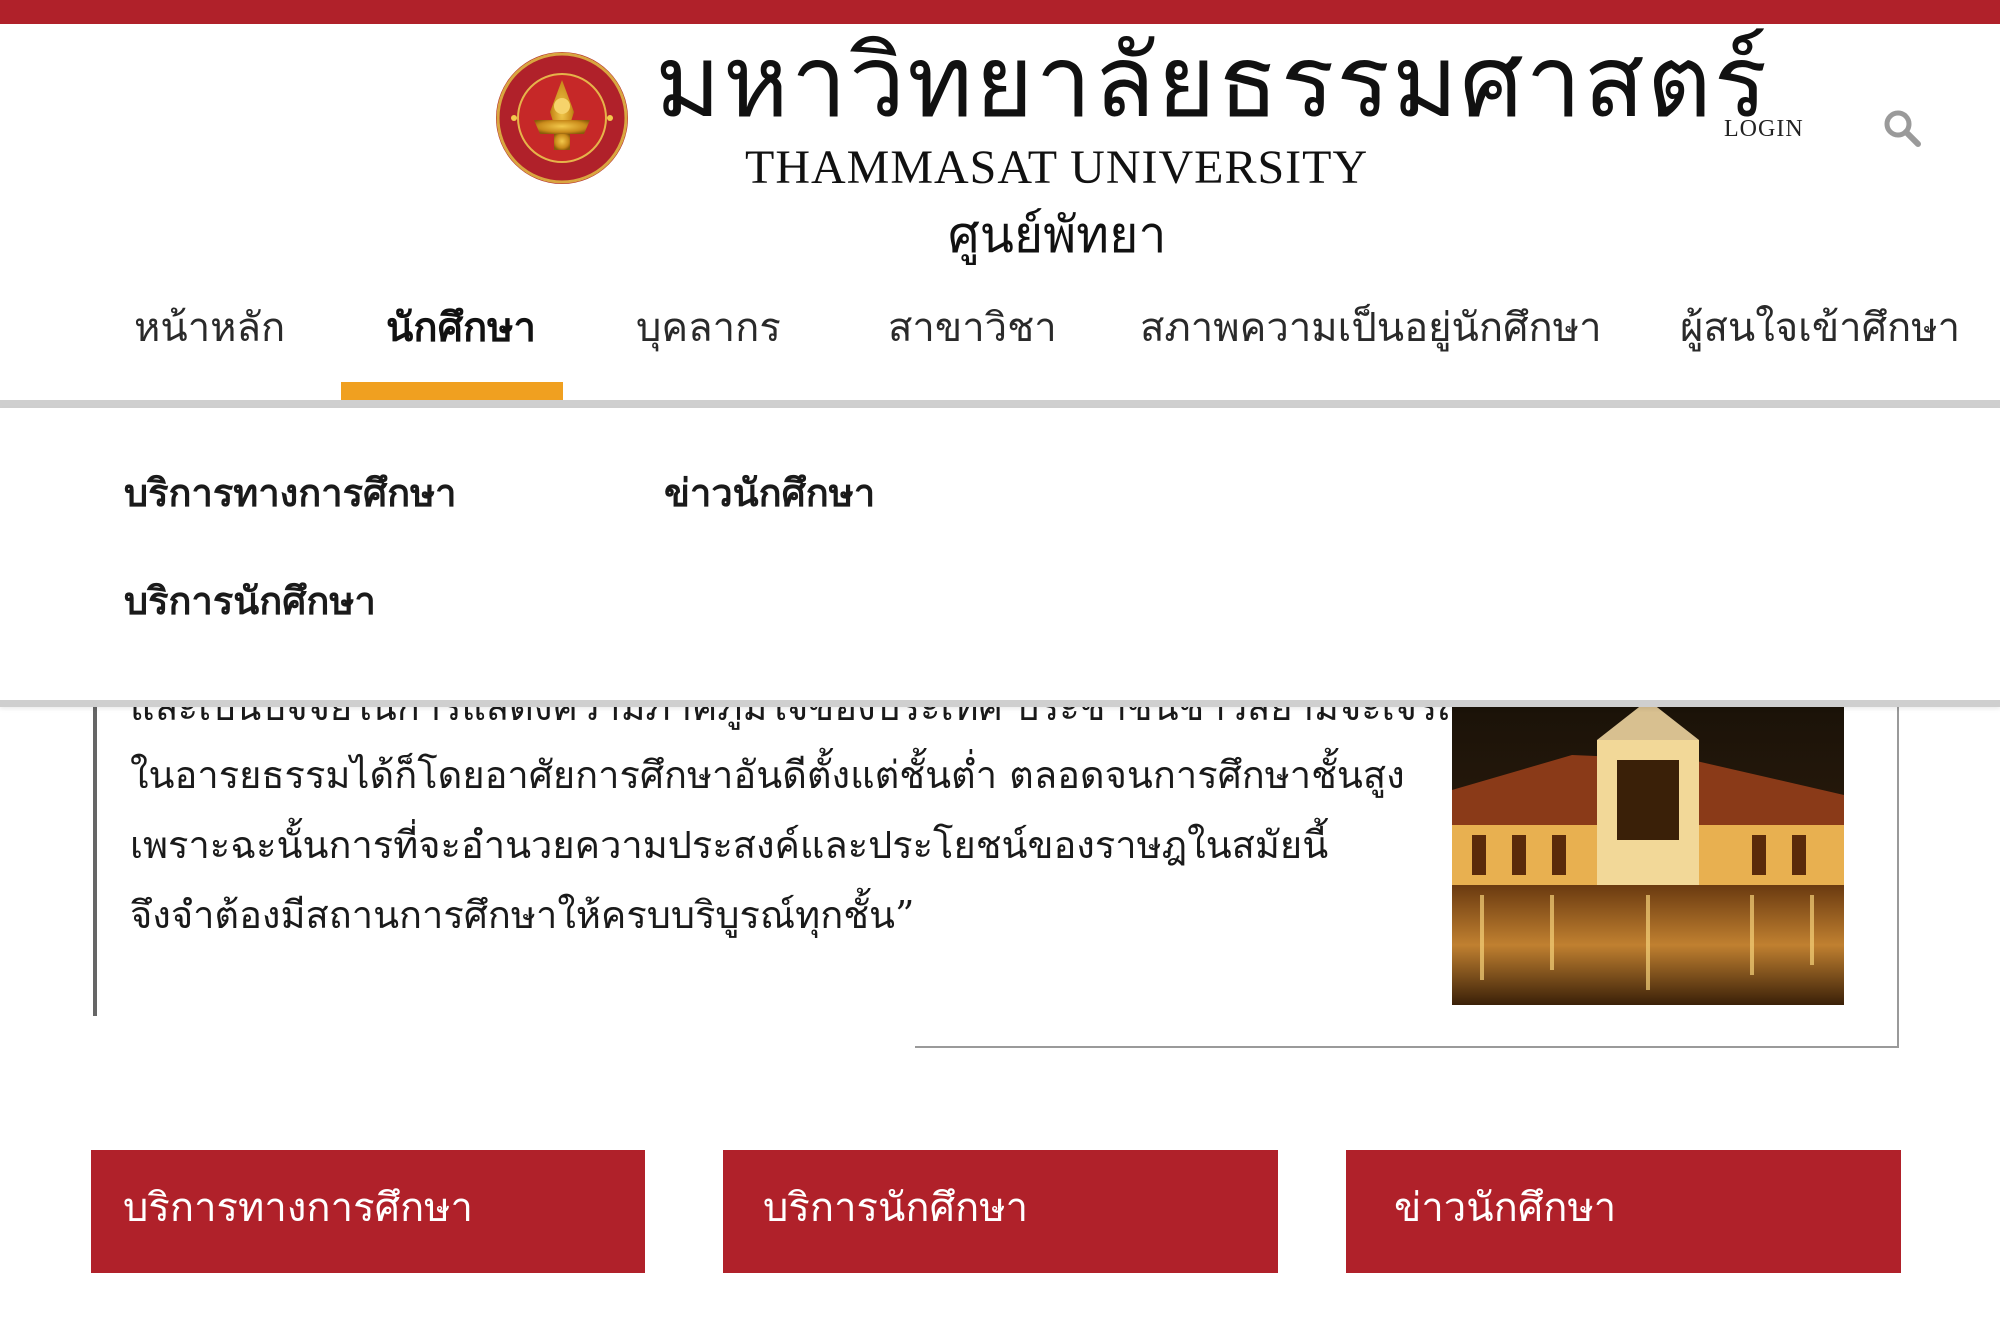 This screenshot has height=1333, width=2000. I want to click on nav-item-students: นักศึกษา, so click(461, 328).